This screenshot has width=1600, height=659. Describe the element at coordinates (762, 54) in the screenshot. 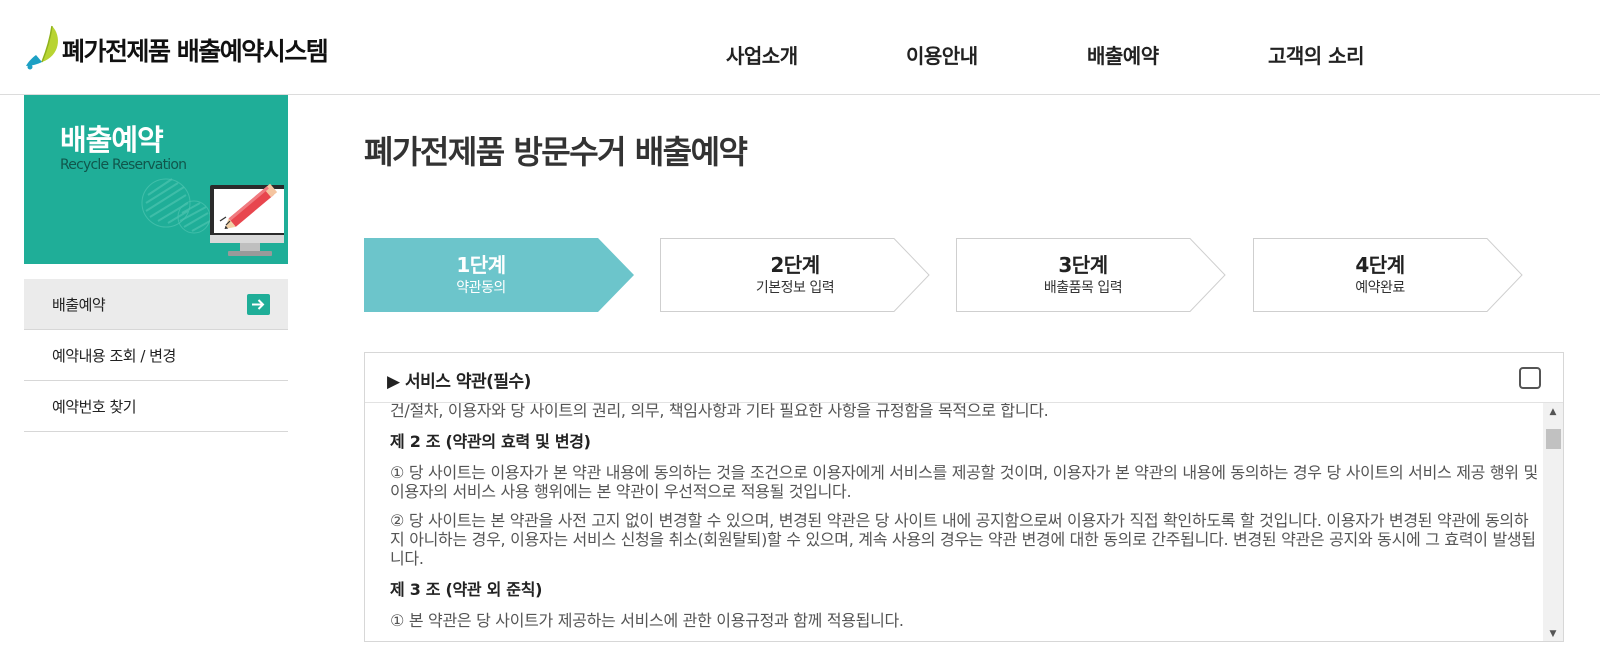

I see `nav-about: 사업소개` at that location.